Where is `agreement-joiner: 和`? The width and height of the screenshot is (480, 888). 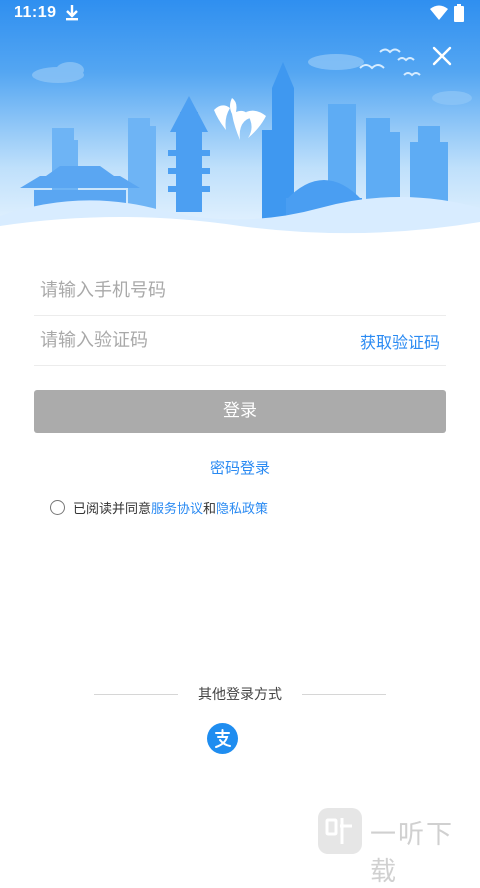
agreement-joiner: 和 is located at coordinates (210, 509).